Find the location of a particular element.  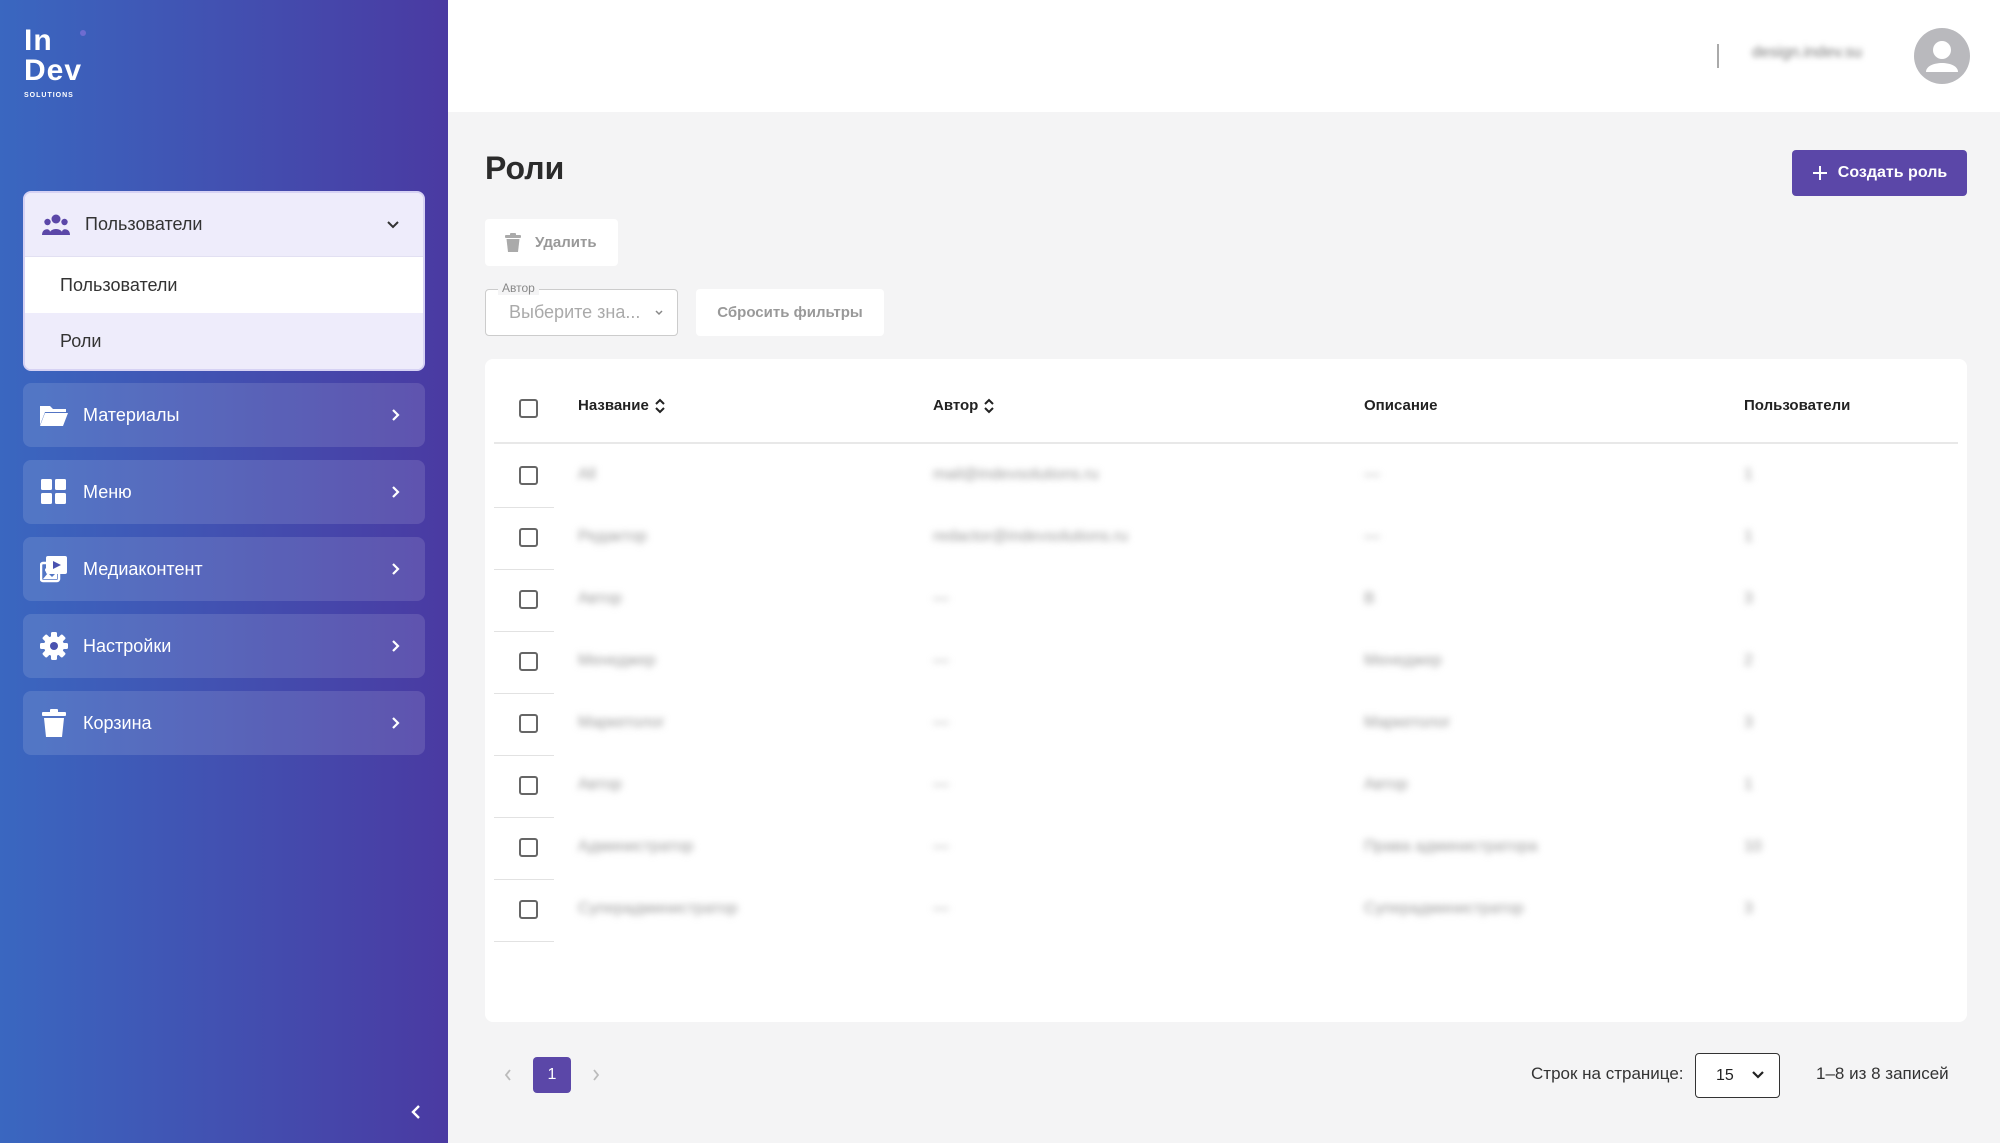

cell-description: Суперадминистратор is located at coordinates (1444, 908).